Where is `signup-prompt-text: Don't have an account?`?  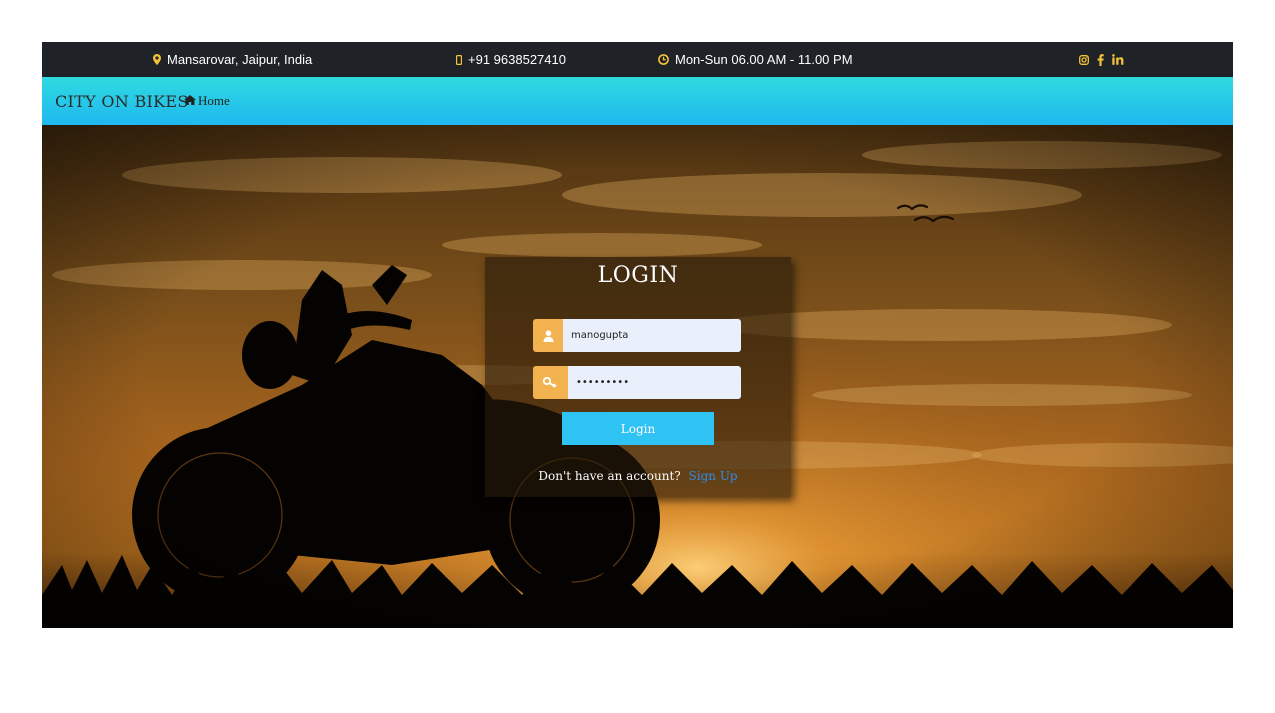 signup-prompt-text: Don't have an account? is located at coordinates (609, 476).